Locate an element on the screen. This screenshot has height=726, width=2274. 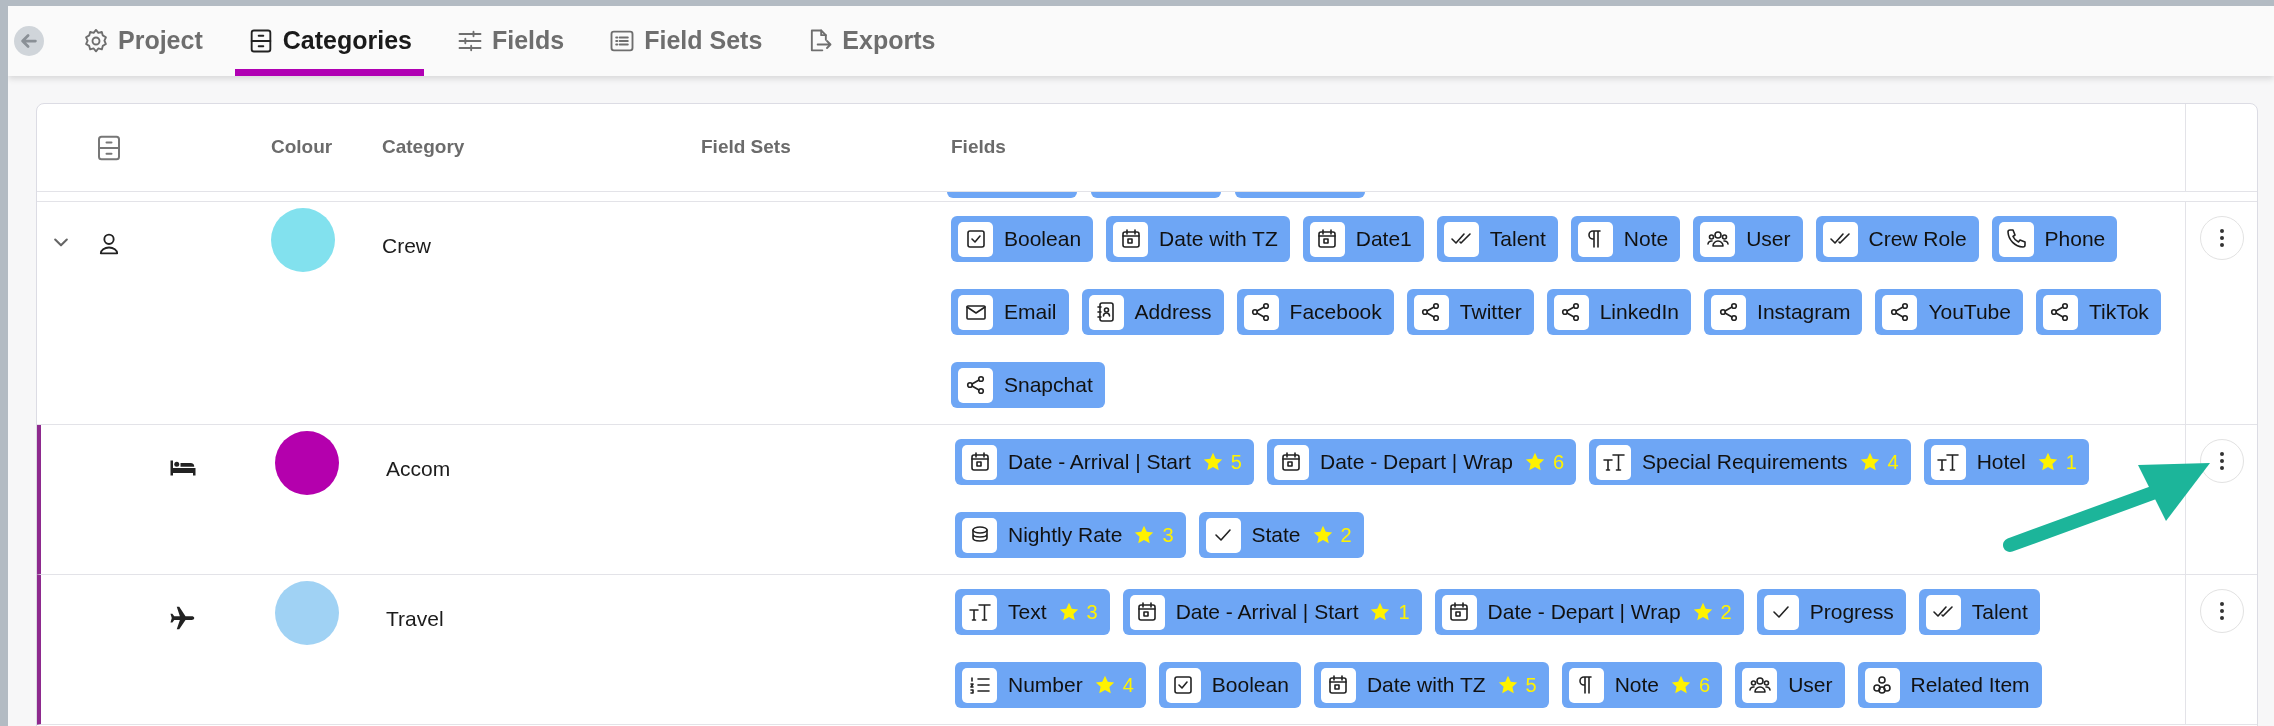
category-name: Crew is located at coordinates (406, 245).